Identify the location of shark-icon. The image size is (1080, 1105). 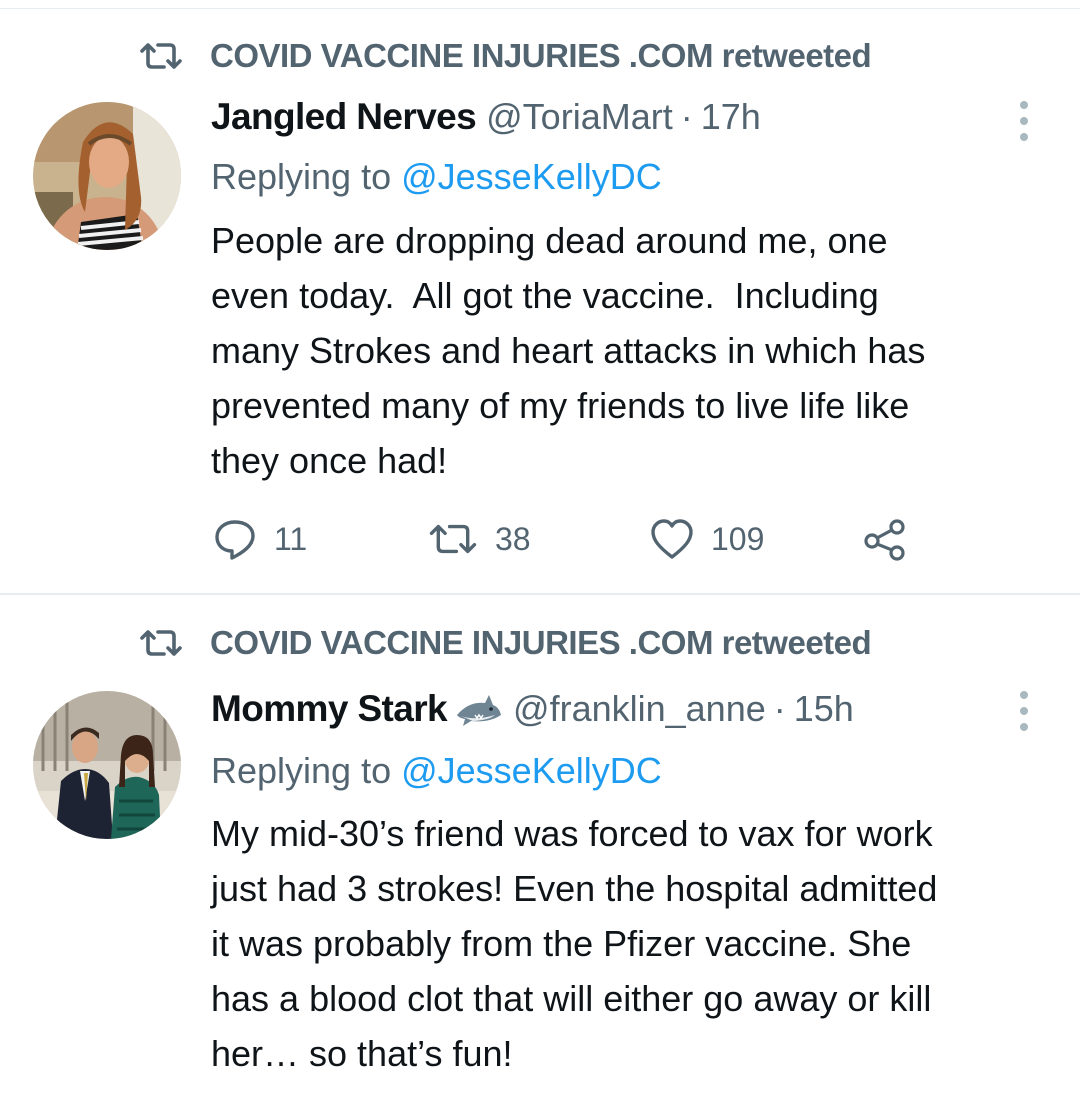
(479, 710).